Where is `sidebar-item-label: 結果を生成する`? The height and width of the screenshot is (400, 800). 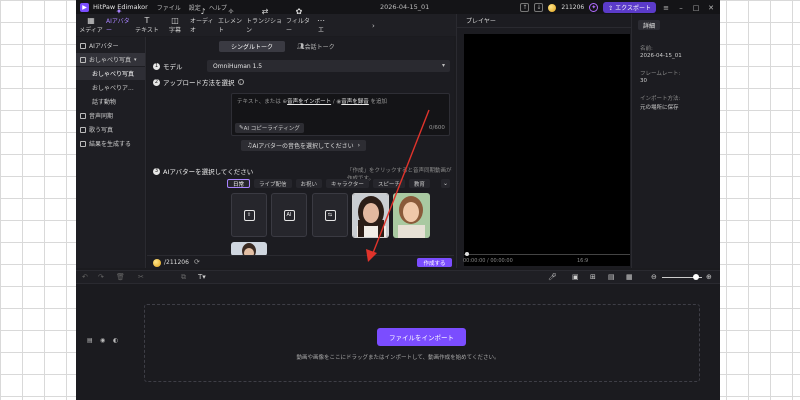
sidebar-item-label: 結果を生成する is located at coordinates (110, 144).